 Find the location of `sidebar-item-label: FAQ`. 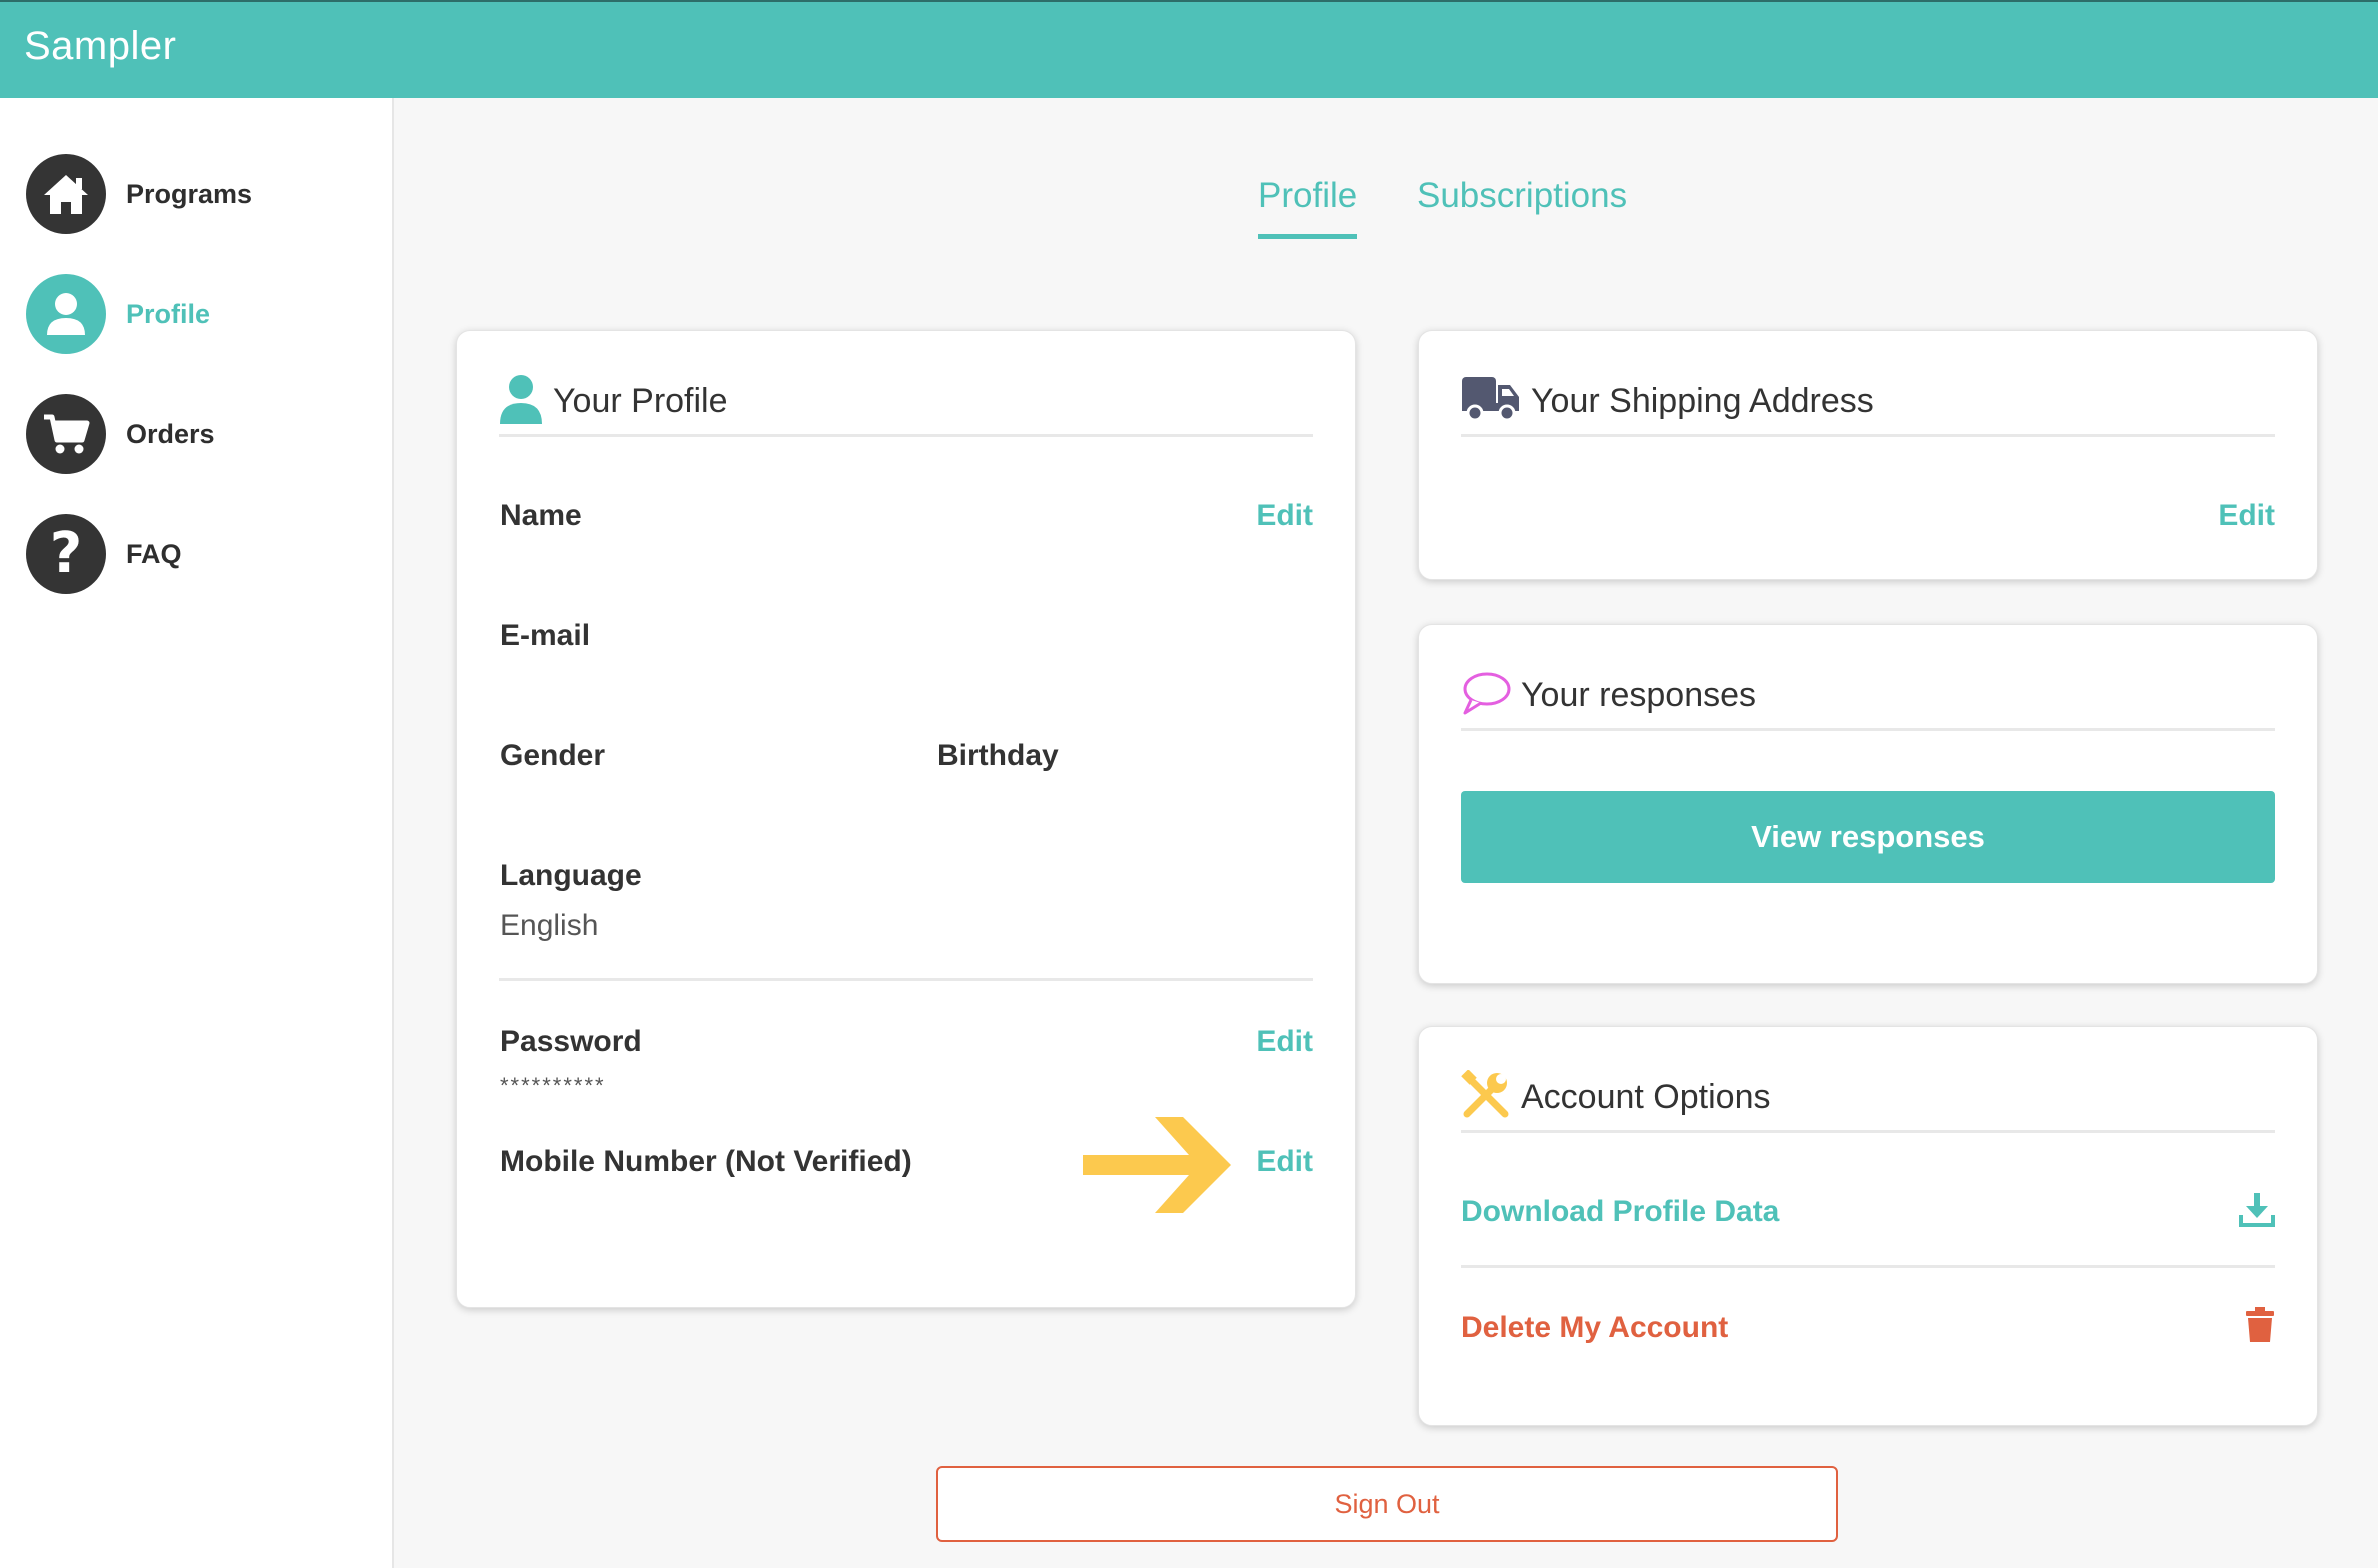

sidebar-item-label: FAQ is located at coordinates (154, 553).